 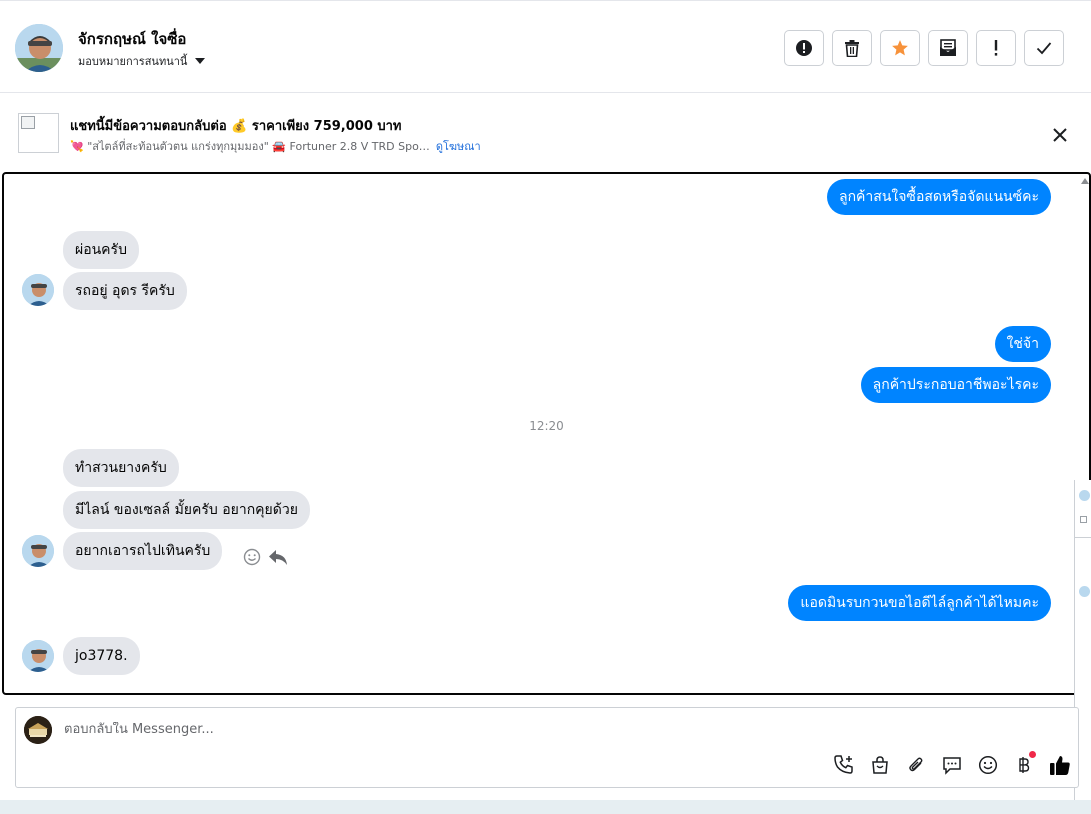 What do you see at coordinates (143, 551) in the screenshot?
I see `message-incoming: อยากเอารถไปเทินครับ` at bounding box center [143, 551].